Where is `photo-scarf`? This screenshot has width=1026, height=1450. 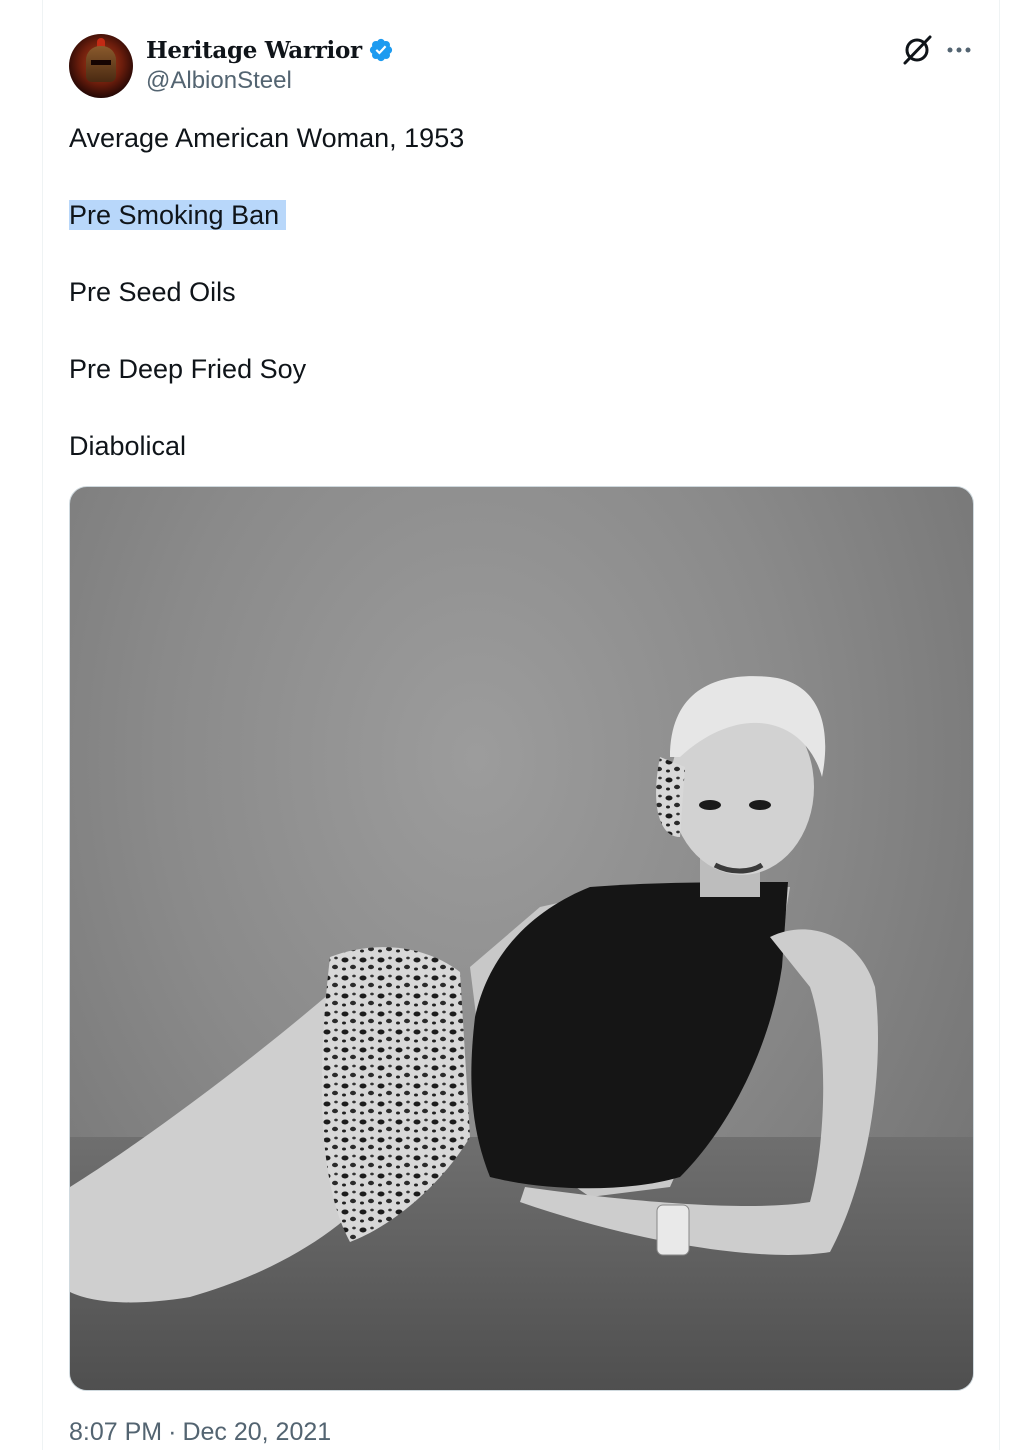 photo-scarf is located at coordinates (670, 797).